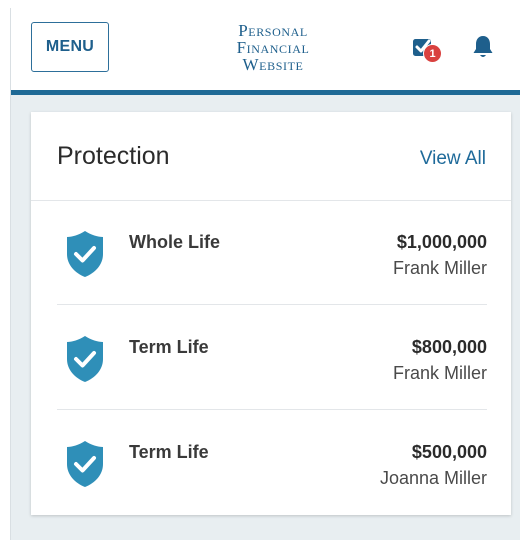 This screenshot has width=520, height=540. Describe the element at coordinates (70, 47) in the screenshot. I see `menu-button: MENU` at that location.